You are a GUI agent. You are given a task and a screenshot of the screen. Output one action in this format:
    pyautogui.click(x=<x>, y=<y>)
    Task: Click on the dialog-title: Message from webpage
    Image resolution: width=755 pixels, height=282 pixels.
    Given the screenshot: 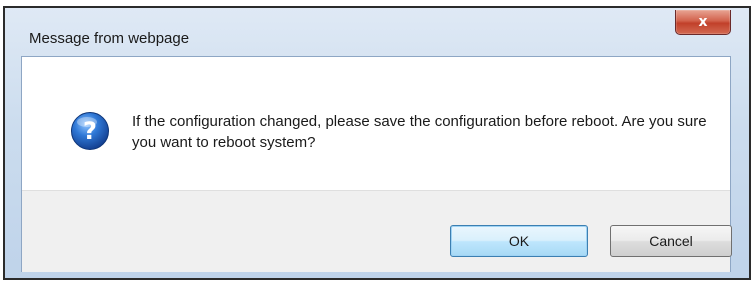 What is the action you would take?
    pyautogui.click(x=109, y=38)
    